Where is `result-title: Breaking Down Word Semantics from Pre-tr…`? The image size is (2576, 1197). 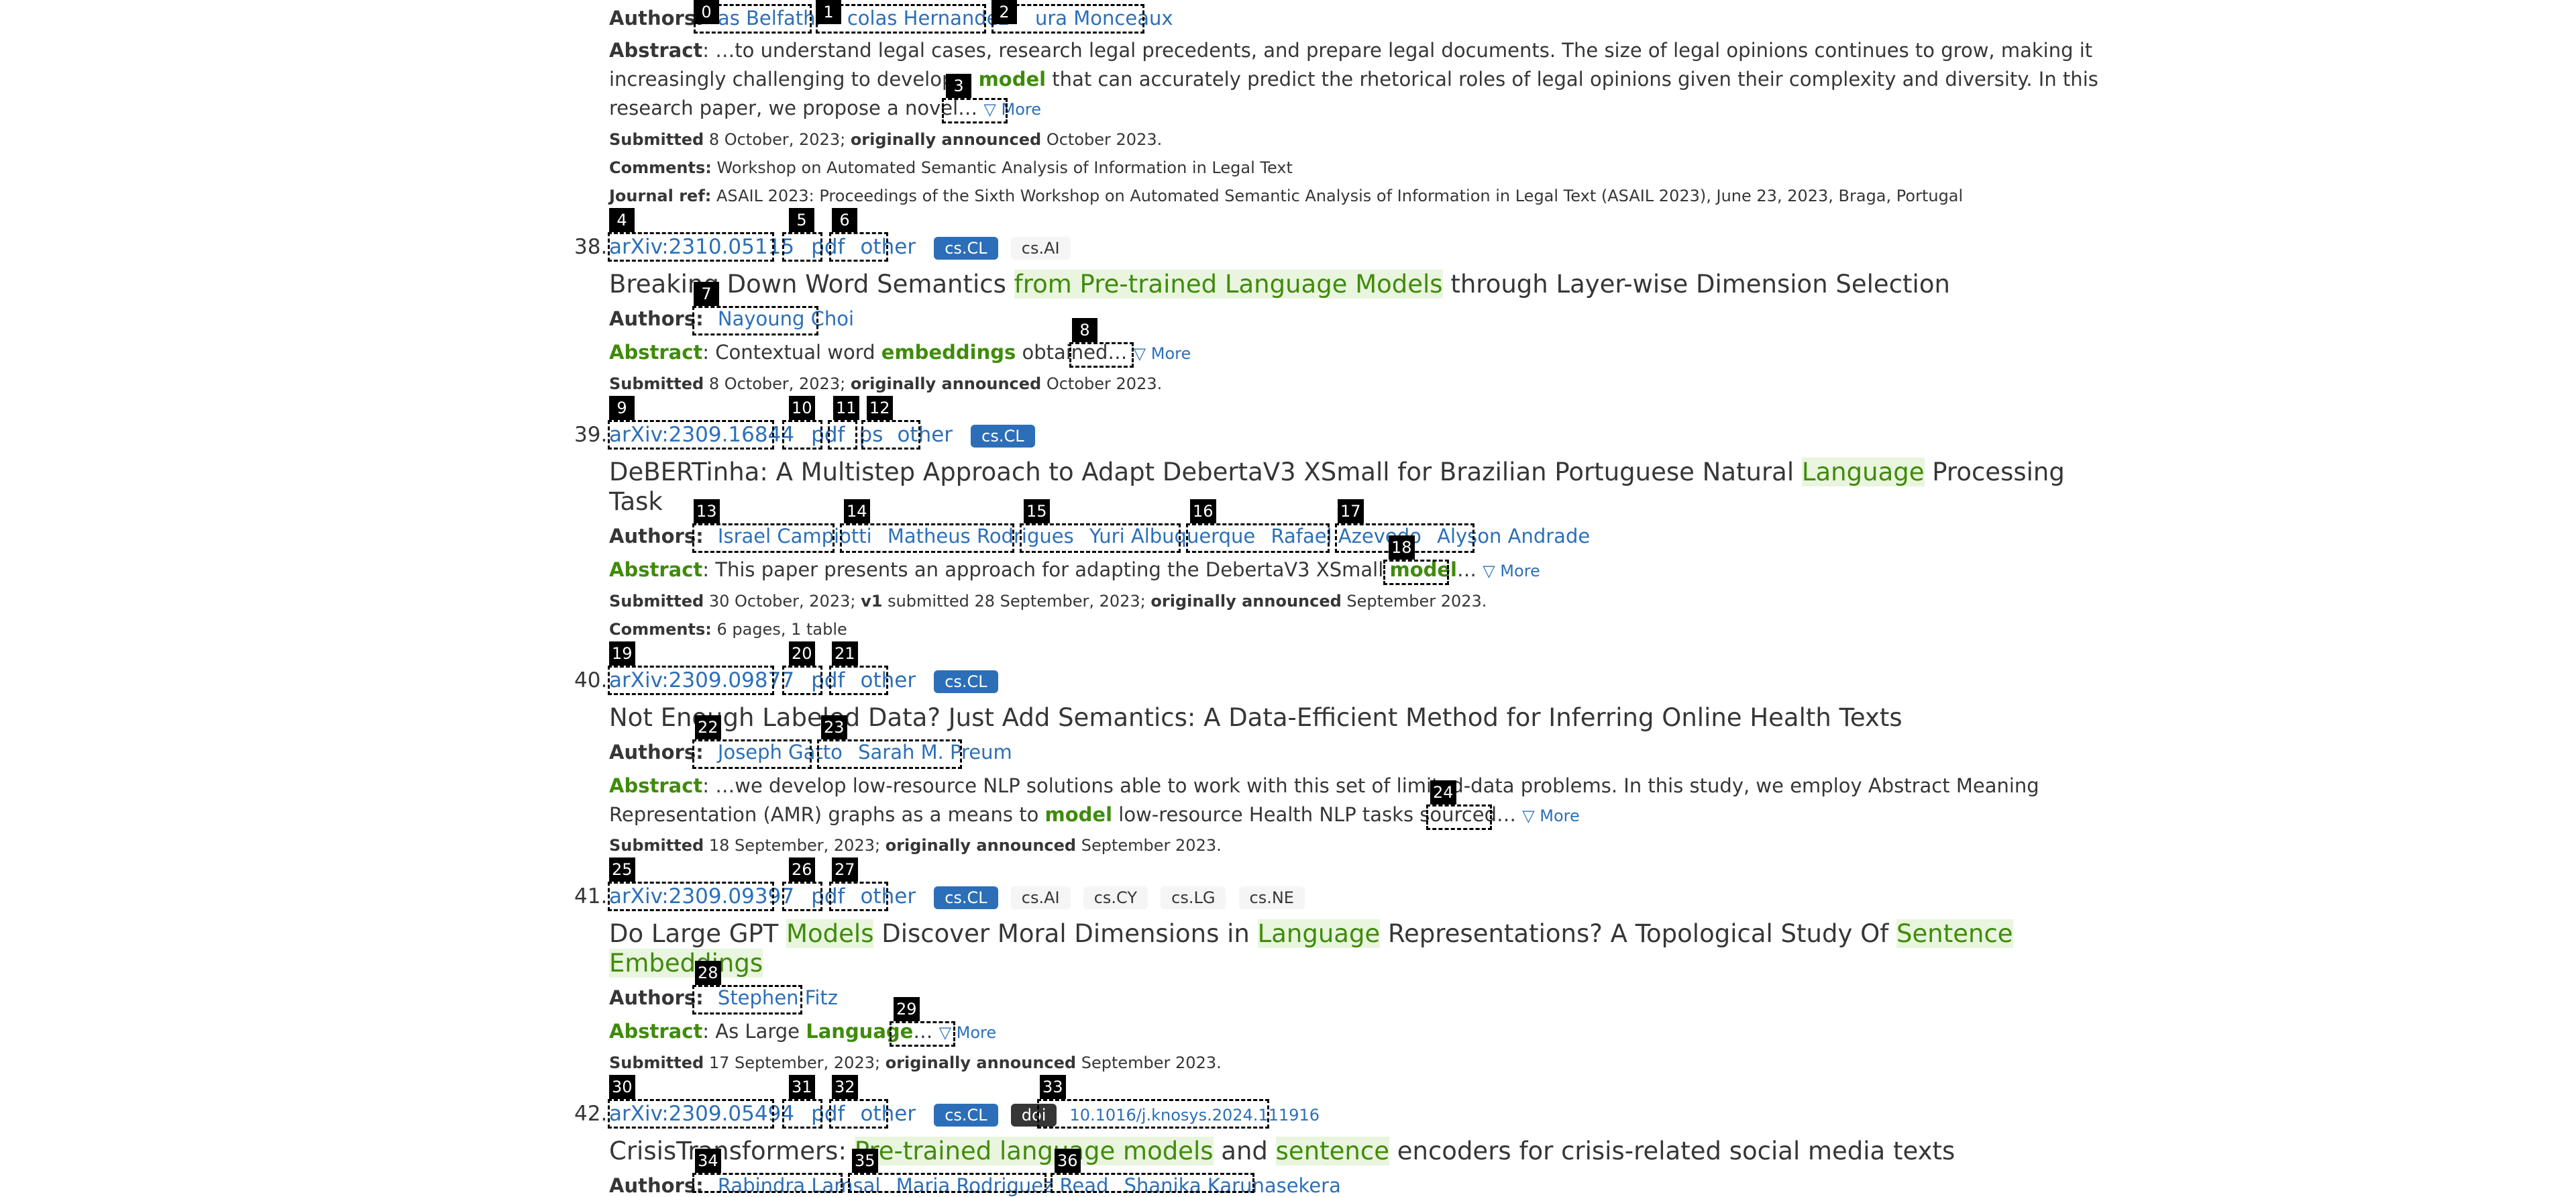 result-title: Breaking Down Word Semantics from Pre-tr… is located at coordinates (1279, 284).